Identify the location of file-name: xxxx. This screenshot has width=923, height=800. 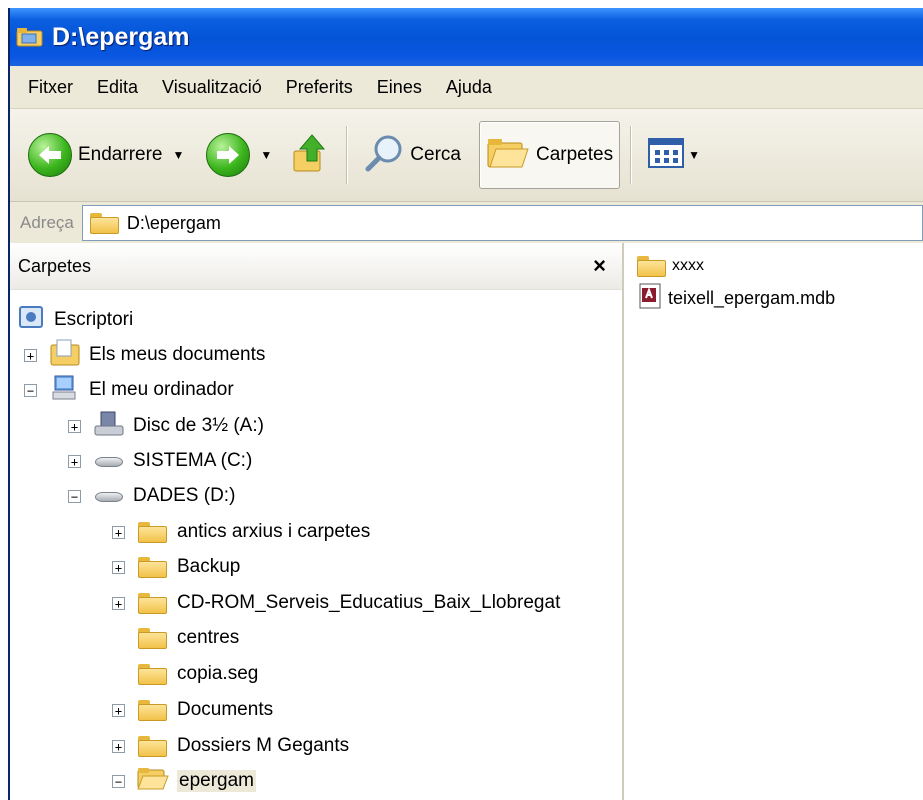
(688, 265).